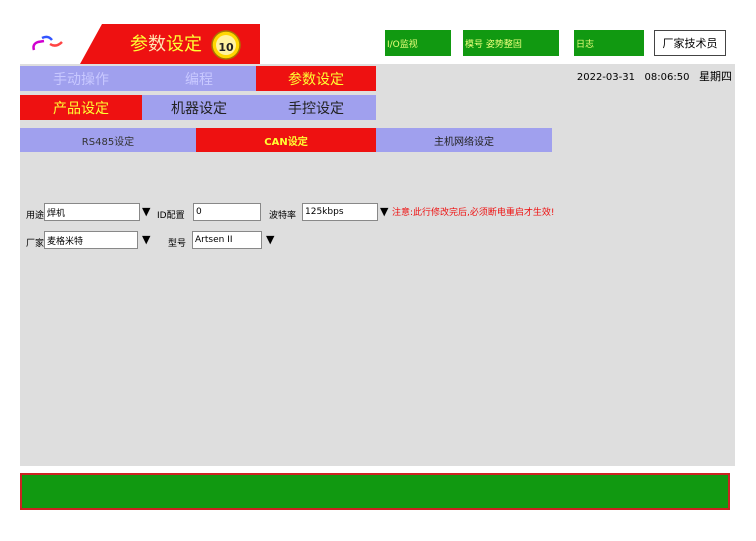 This screenshot has height=541, width=756. What do you see at coordinates (108, 140) in the screenshot?
I see `subtab-rs485: RS485设定` at bounding box center [108, 140].